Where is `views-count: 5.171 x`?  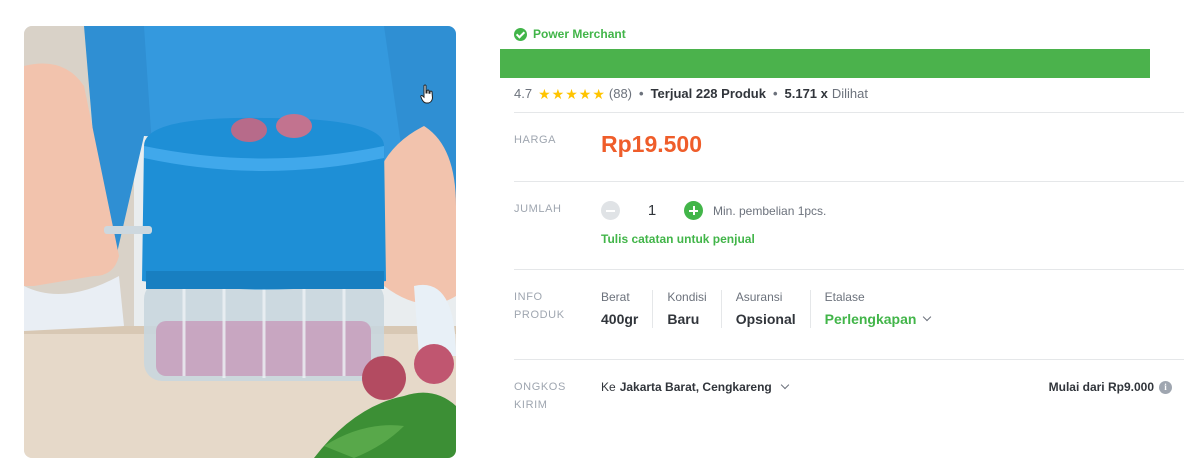 views-count: 5.171 x is located at coordinates (806, 93).